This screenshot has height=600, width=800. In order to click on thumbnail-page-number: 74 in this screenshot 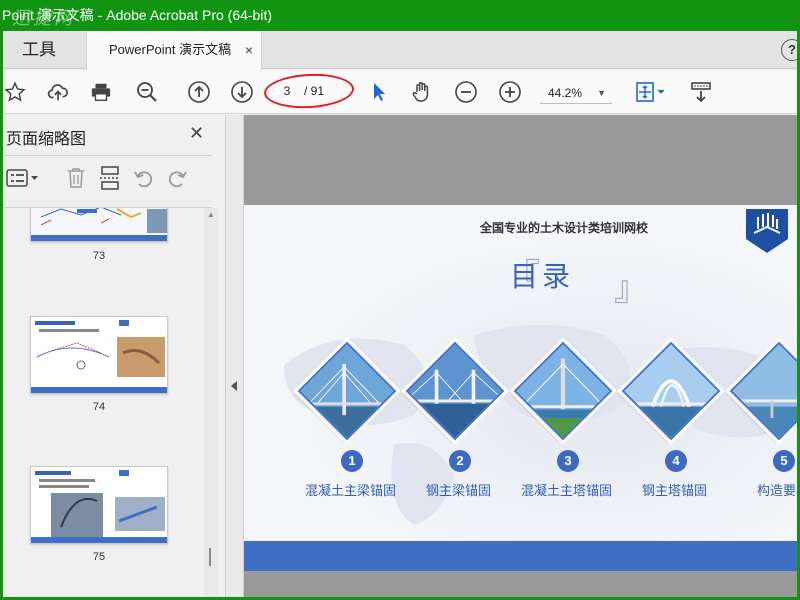, I will do `click(99, 407)`.